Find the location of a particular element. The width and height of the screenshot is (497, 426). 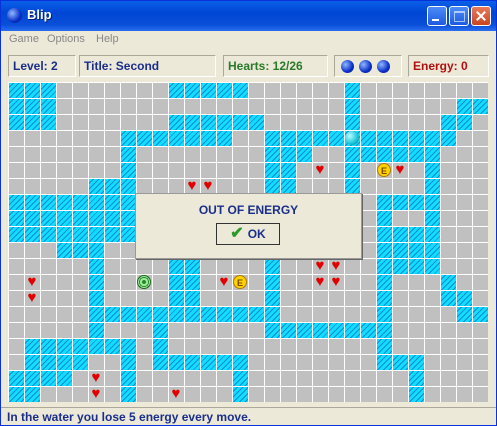

maximize-button is located at coordinates (459, 16).